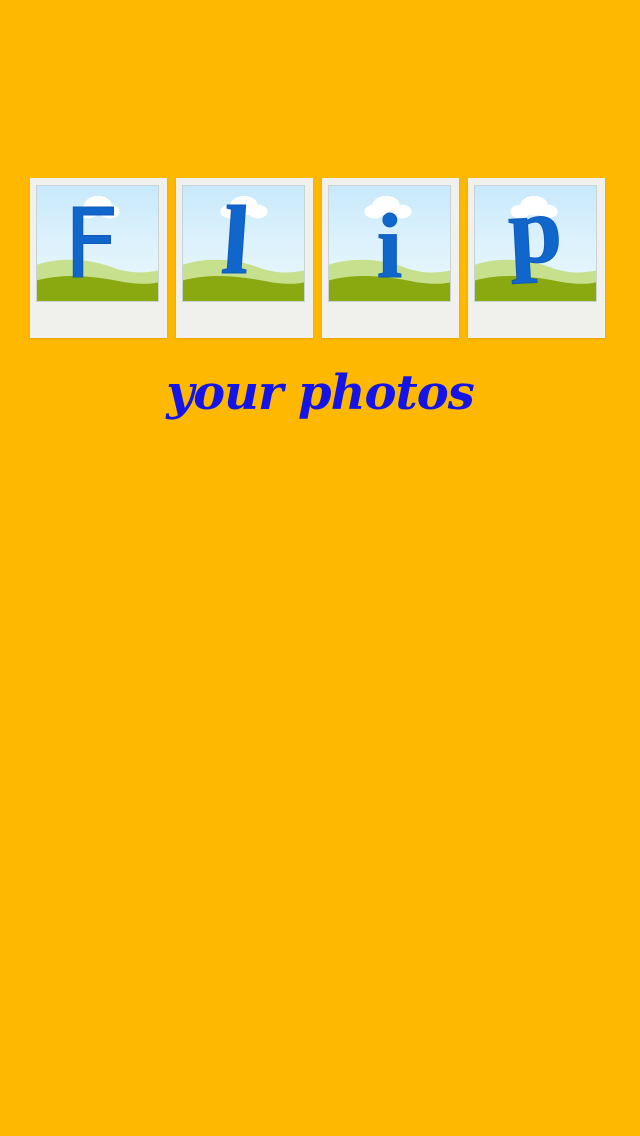 This screenshot has width=640, height=1136. What do you see at coordinates (320, 393) in the screenshot?
I see `tagline: your photos` at bounding box center [320, 393].